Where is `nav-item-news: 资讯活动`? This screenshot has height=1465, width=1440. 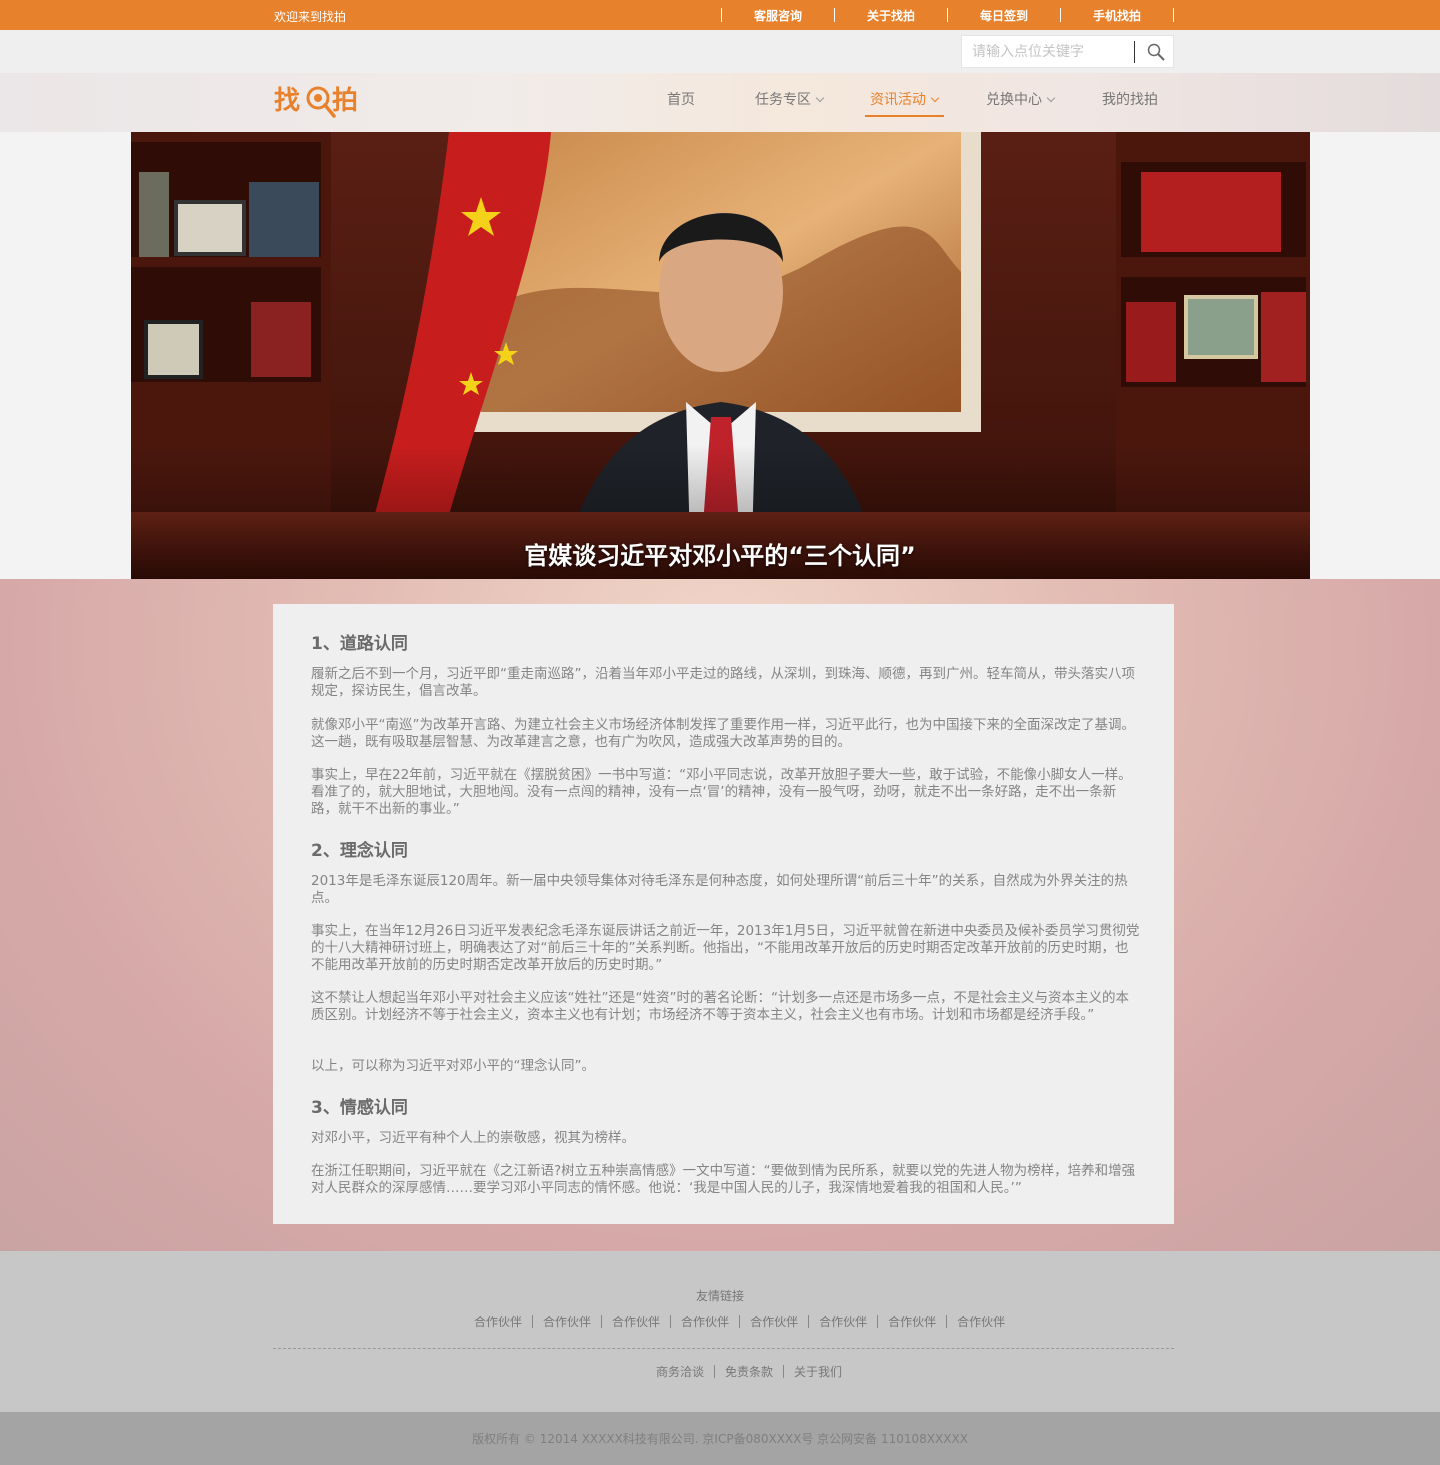 nav-item-news: 资讯活动 is located at coordinates (905, 102).